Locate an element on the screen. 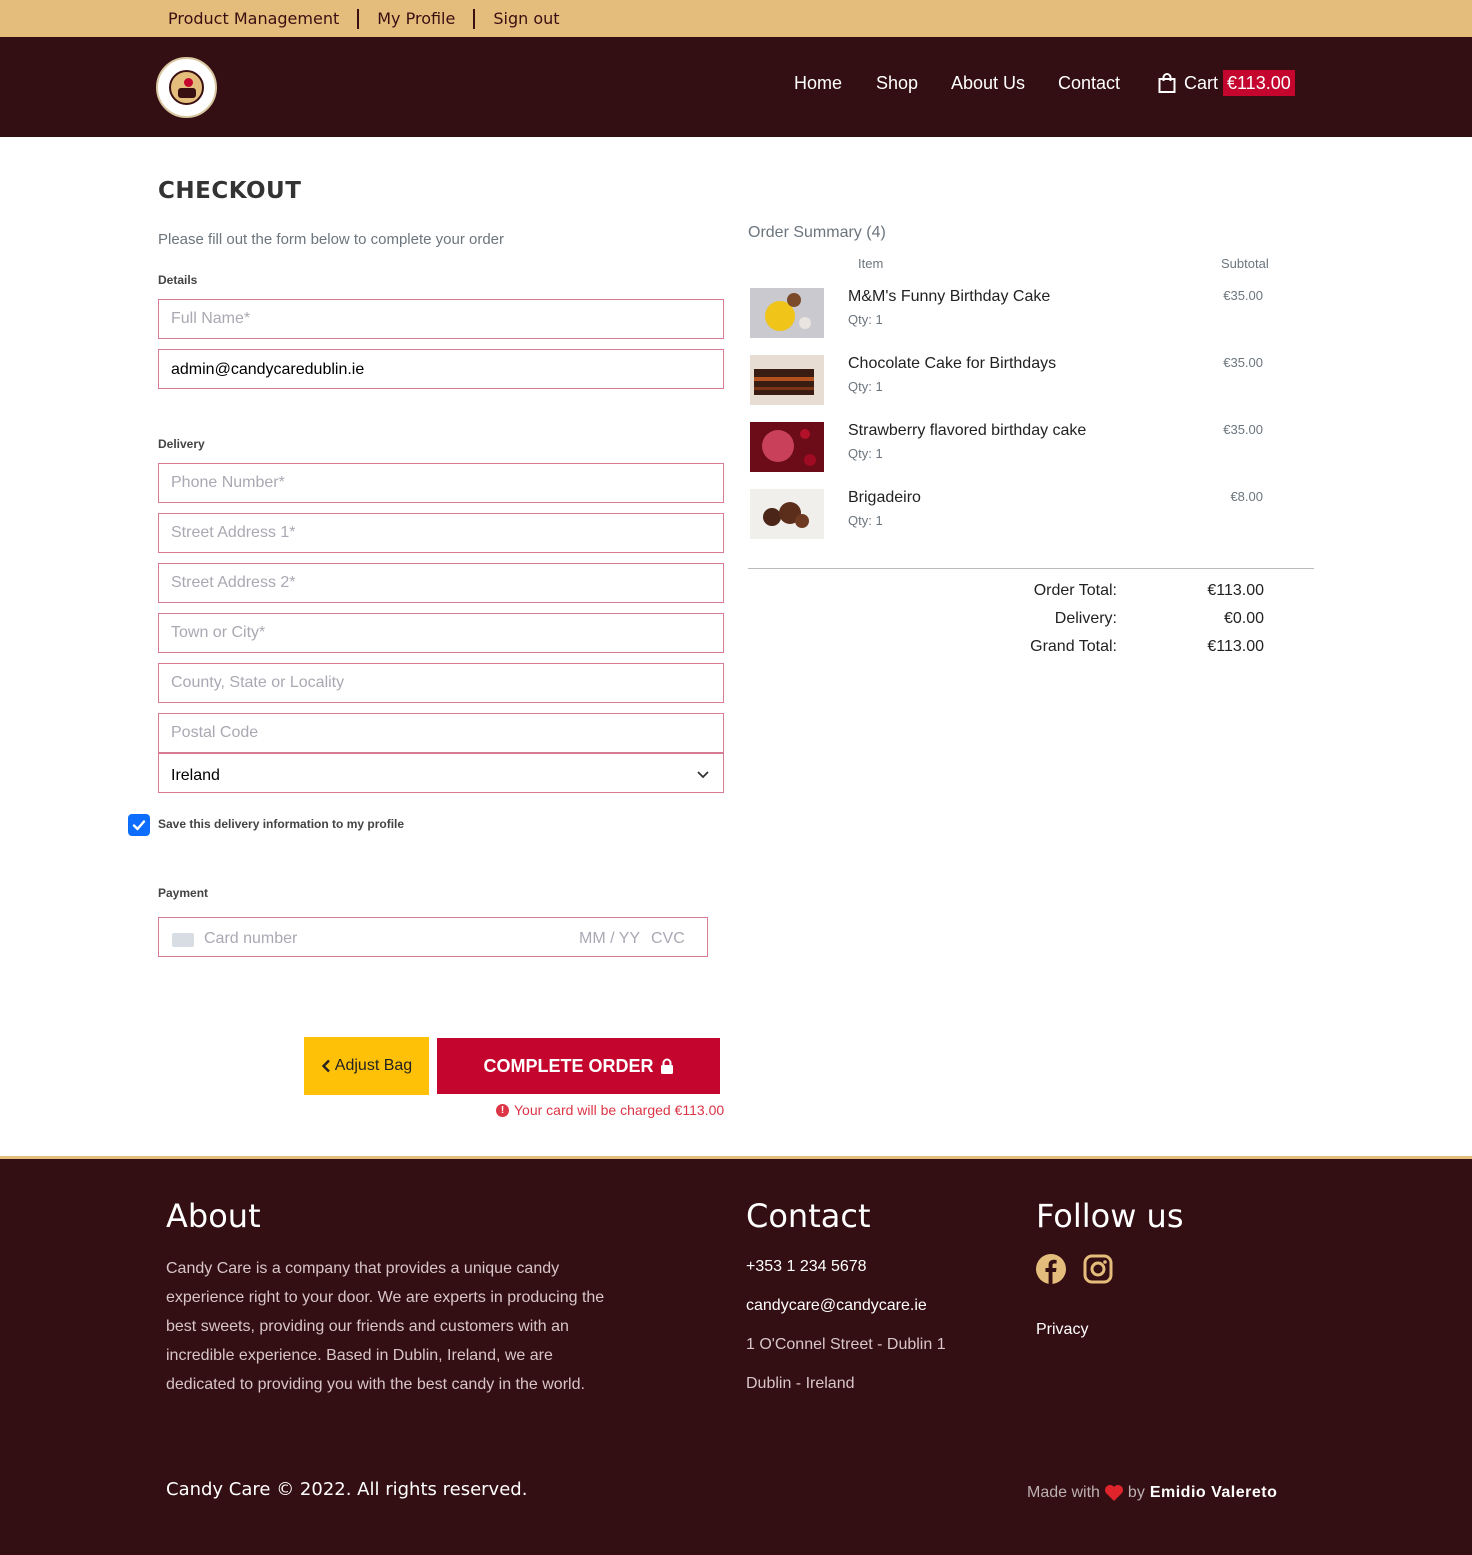  item-name: Brigadeiro is located at coordinates (884, 497).